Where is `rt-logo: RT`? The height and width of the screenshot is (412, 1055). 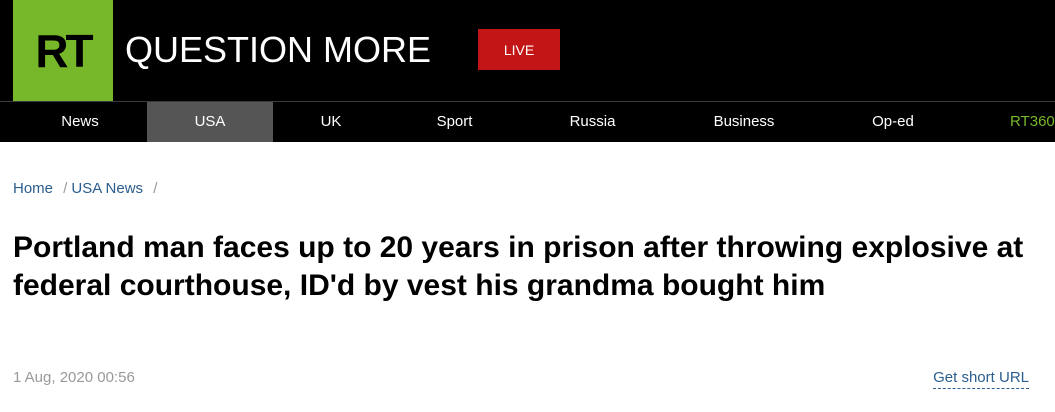
rt-logo: RT is located at coordinates (63, 50).